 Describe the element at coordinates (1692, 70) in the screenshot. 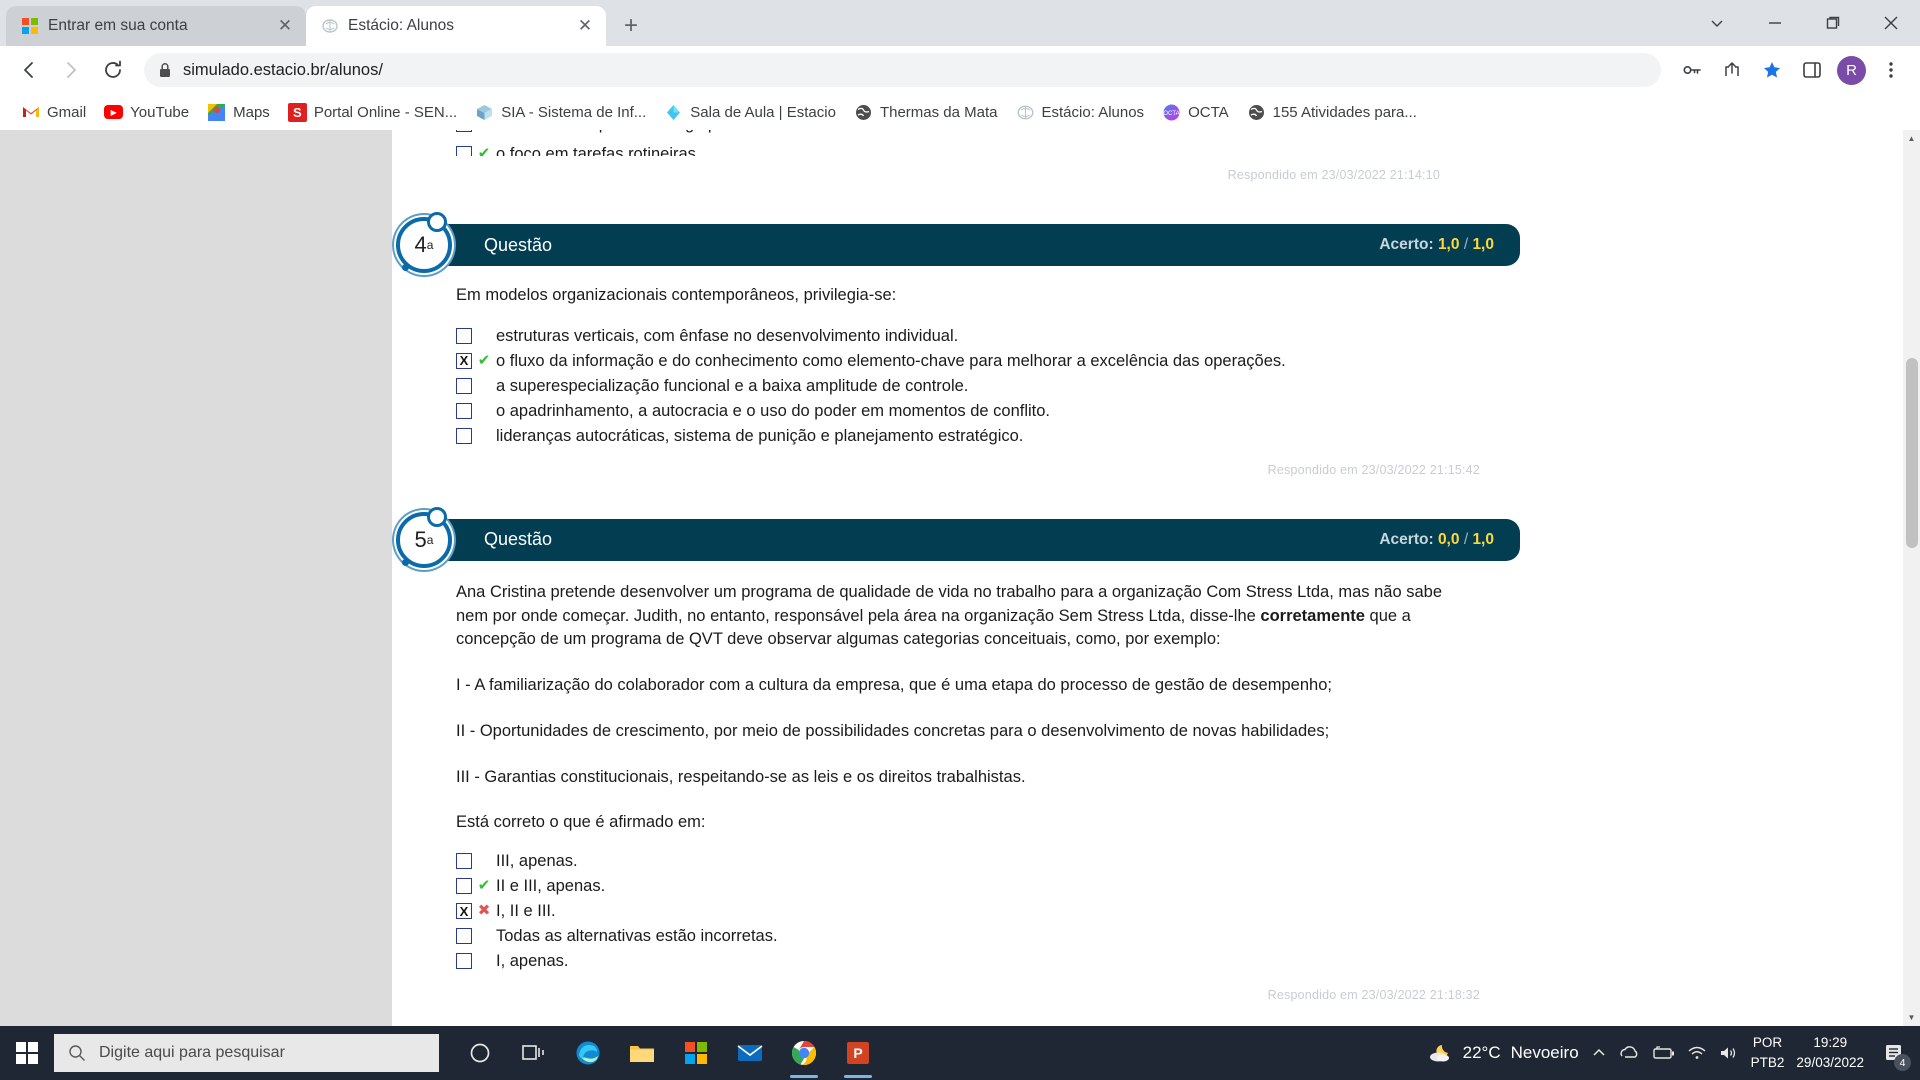

I see `password-key-icon` at that location.